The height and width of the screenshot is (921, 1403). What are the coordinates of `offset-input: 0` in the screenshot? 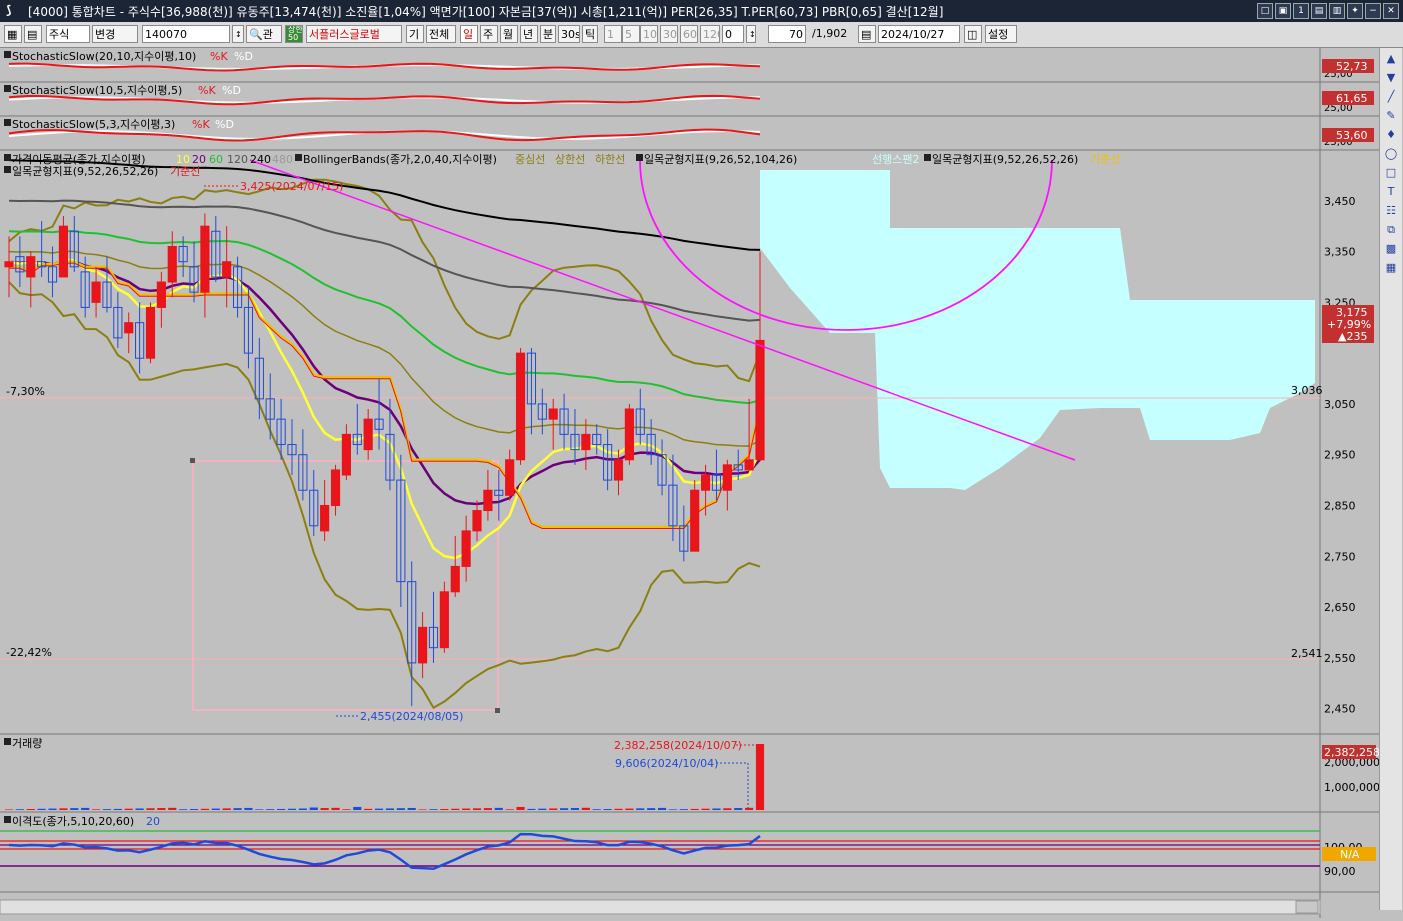 It's located at (733, 34).